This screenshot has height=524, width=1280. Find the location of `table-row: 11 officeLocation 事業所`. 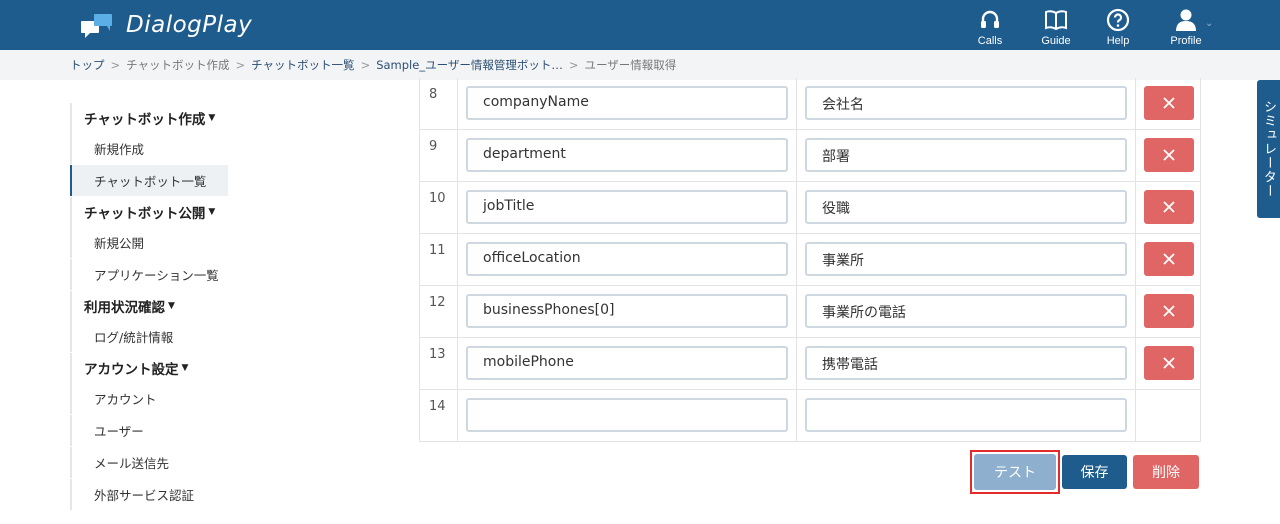

table-row: 11 officeLocation 事業所 is located at coordinates (810, 260).